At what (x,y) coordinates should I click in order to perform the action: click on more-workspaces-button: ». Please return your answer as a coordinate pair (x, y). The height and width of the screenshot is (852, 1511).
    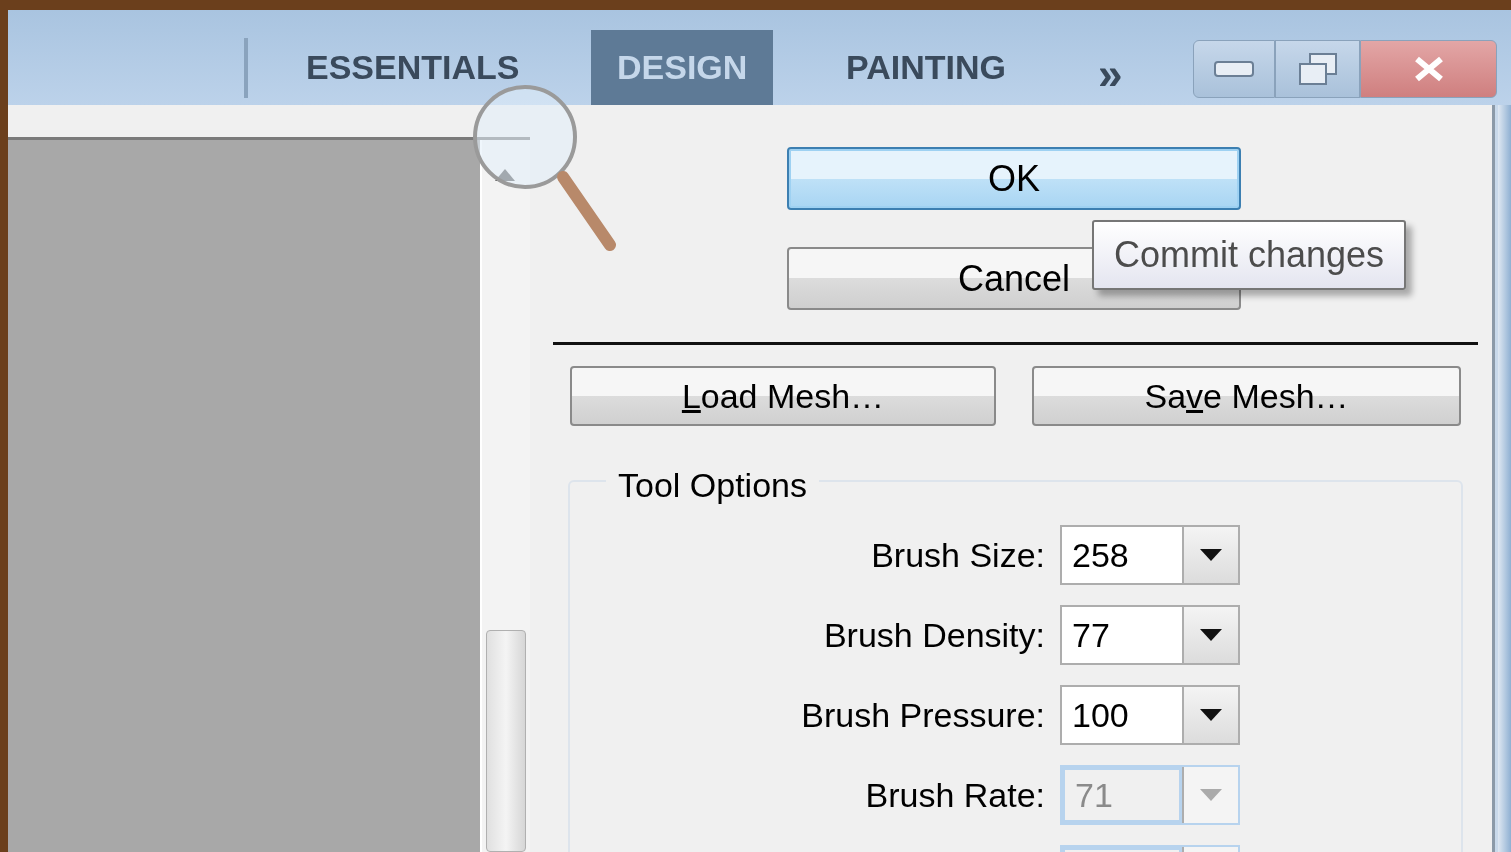
    Looking at the image, I should click on (1110, 74).